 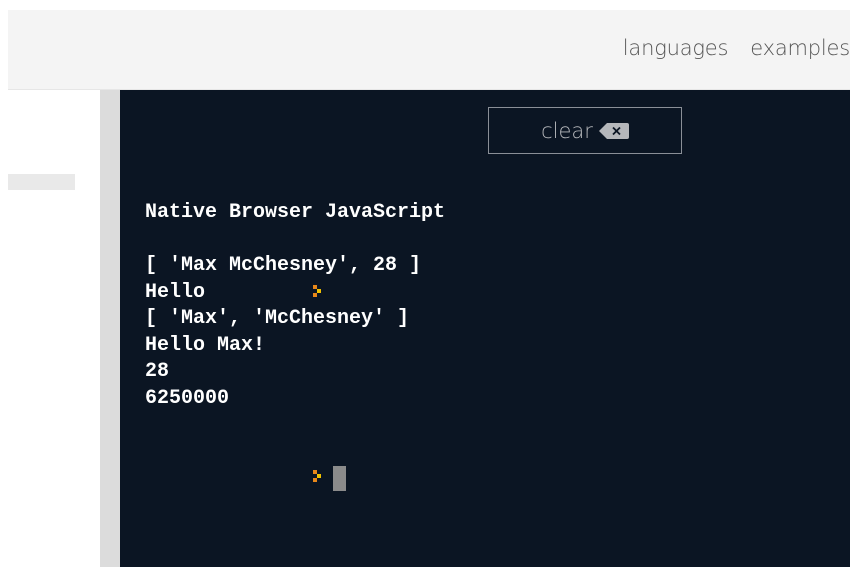 I want to click on output-line: 6250000, so click(x=187, y=398).